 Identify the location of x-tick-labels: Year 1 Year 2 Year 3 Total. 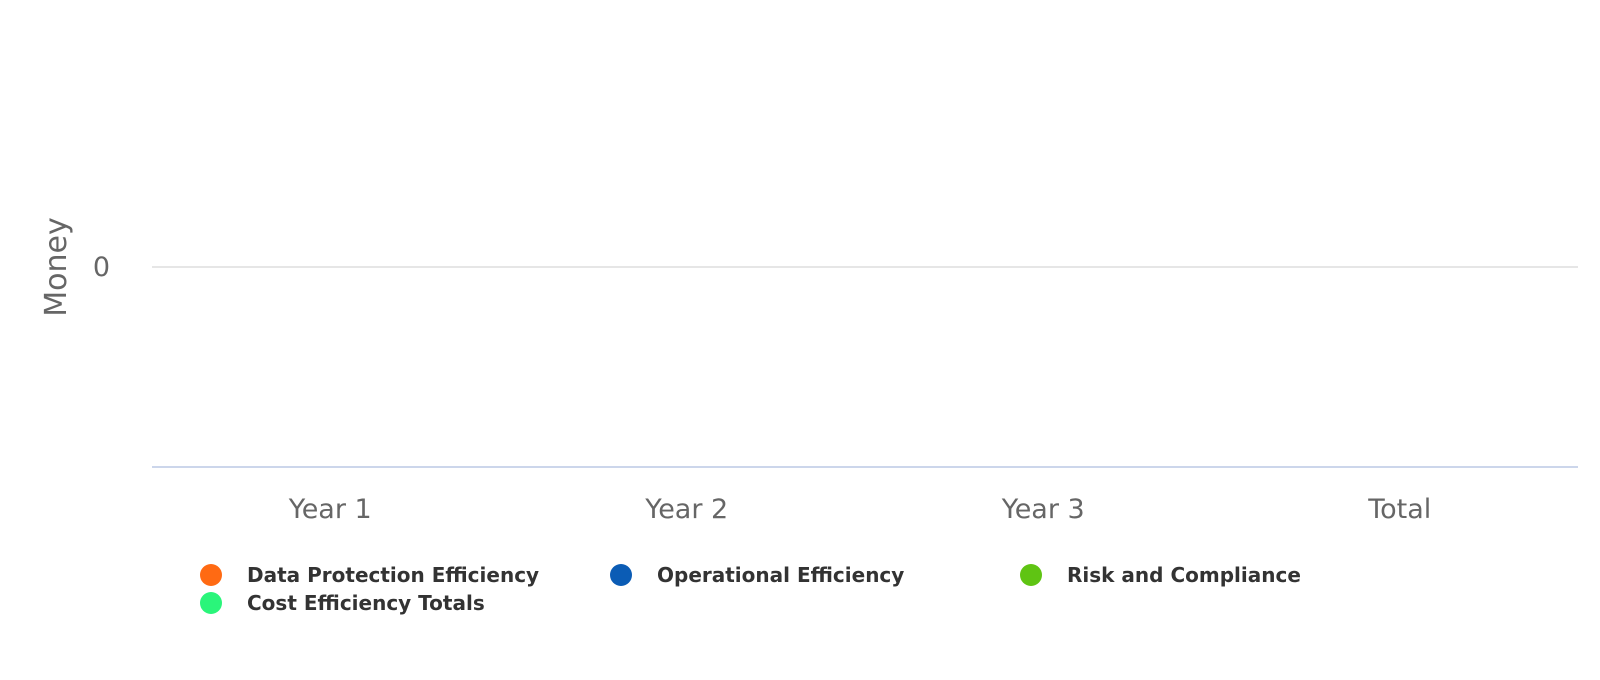
(860, 509).